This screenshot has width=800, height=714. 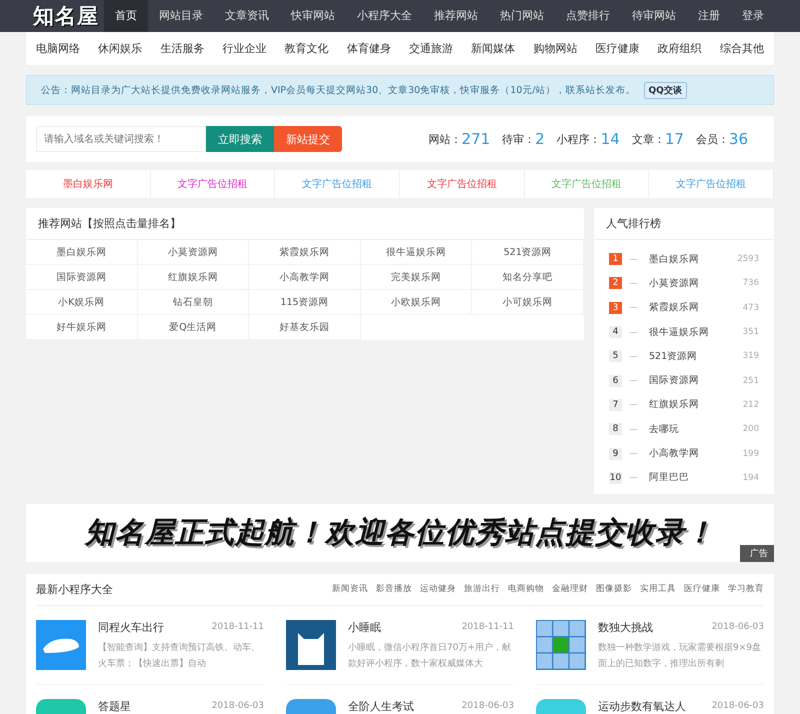 I want to click on category-link: 新闻媒体, so click(x=493, y=48).